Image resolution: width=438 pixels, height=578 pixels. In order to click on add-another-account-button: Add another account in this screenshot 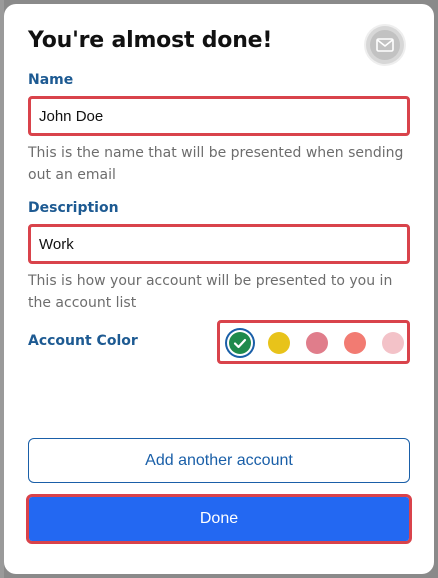, I will do `click(219, 460)`.